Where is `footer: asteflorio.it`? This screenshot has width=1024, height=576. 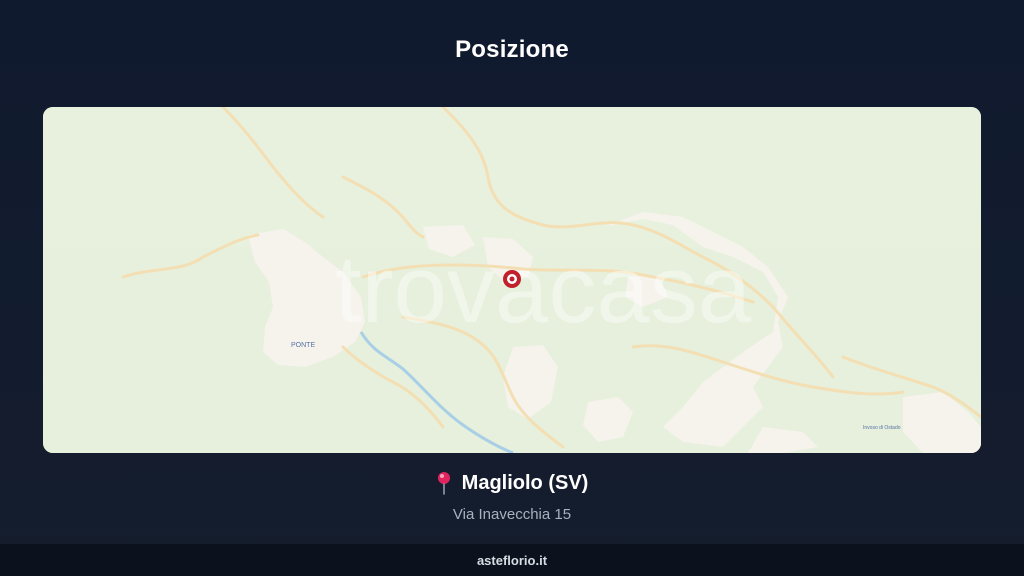 footer: asteflorio.it is located at coordinates (512, 560).